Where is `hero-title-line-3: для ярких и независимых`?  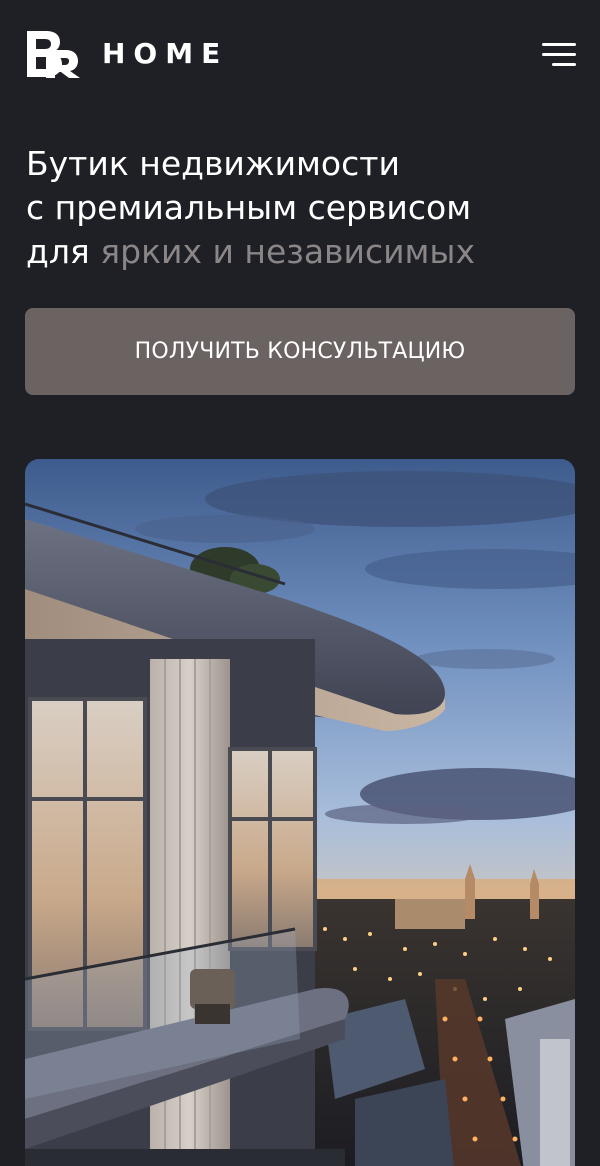 hero-title-line-3: для ярких и независимых is located at coordinates (306, 252).